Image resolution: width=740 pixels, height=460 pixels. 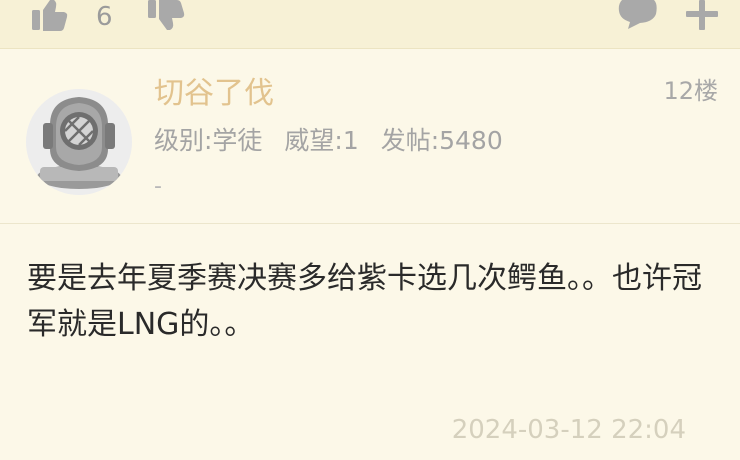 What do you see at coordinates (167, 15) in the screenshot?
I see `thumbs-down-icon` at bounding box center [167, 15].